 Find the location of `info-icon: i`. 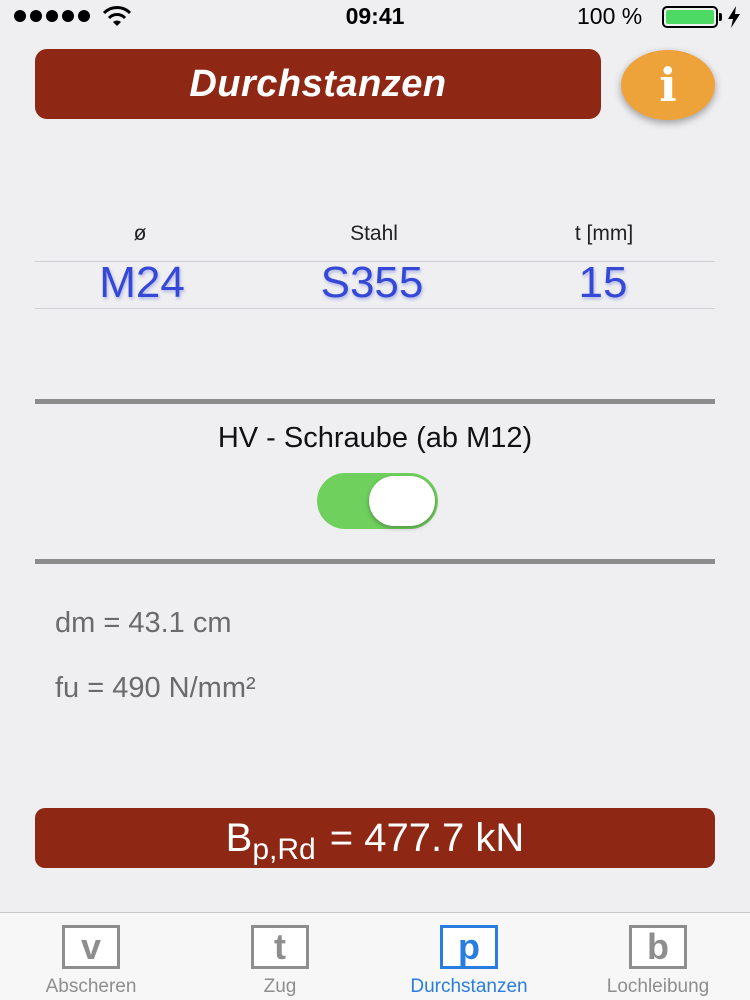

info-icon: i is located at coordinates (668, 85).